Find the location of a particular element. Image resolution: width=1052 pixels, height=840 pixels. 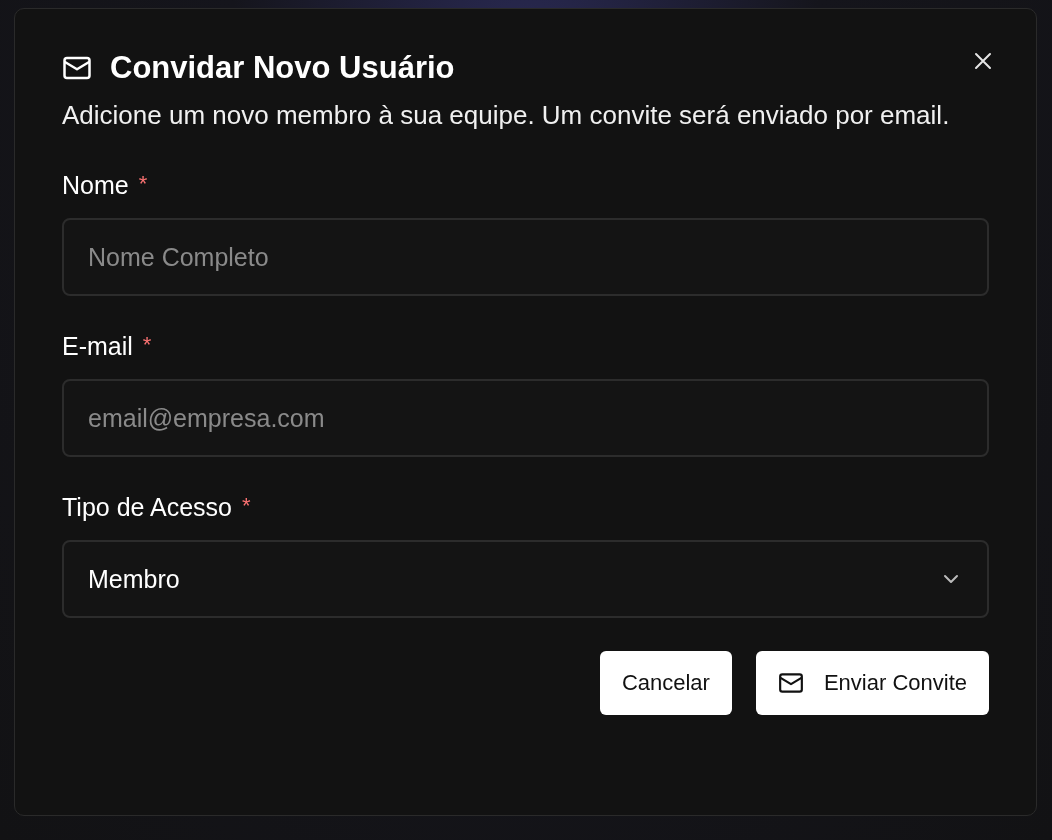

field-label: Nome is located at coordinates (95, 185).